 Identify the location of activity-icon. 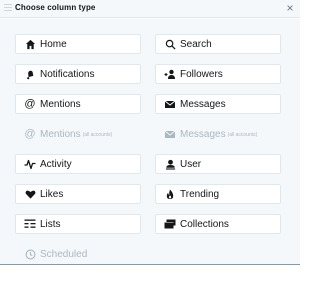
(30, 164).